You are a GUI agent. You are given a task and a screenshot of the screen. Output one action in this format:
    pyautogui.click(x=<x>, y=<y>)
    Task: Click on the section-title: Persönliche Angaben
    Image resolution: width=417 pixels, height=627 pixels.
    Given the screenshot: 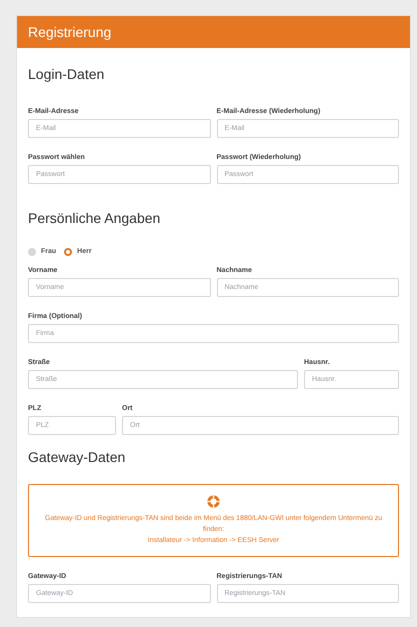 What is the action you would take?
    pyautogui.click(x=95, y=218)
    